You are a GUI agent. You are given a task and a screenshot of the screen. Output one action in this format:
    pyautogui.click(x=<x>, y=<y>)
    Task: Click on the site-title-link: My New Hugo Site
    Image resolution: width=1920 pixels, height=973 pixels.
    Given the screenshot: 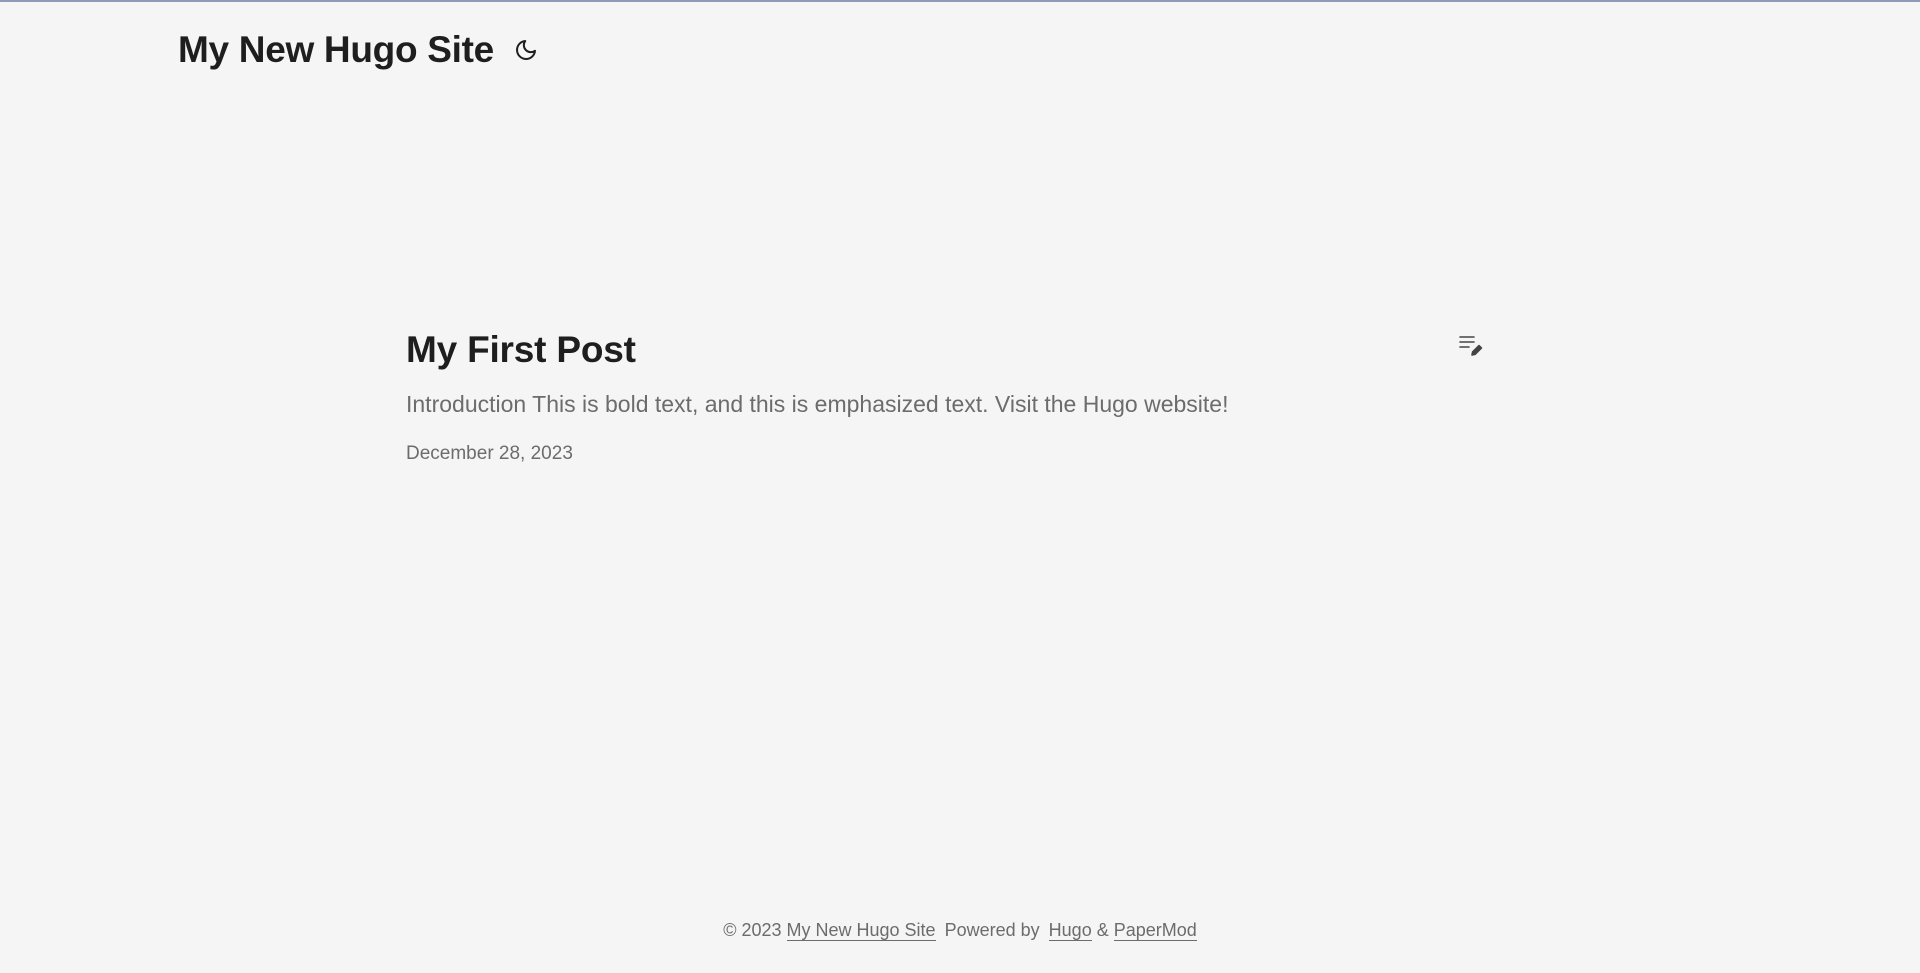 What is the action you would take?
    pyautogui.click(x=336, y=50)
    